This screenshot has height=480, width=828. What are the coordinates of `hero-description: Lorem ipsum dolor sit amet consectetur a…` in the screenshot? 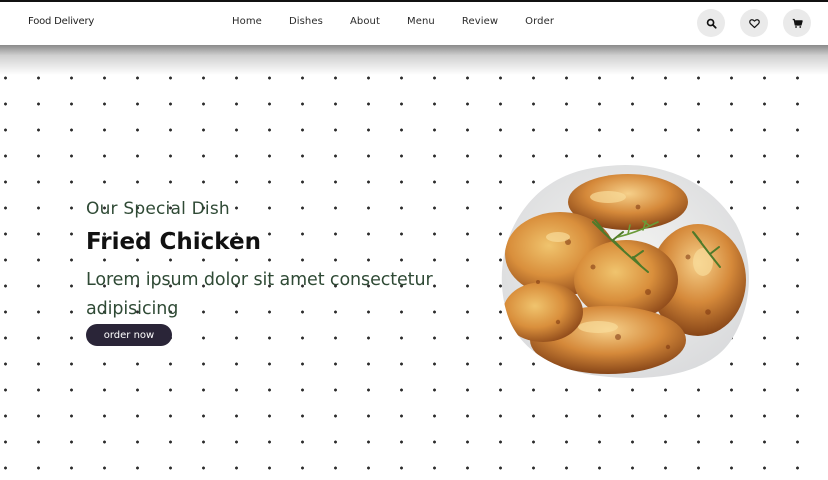 It's located at (259, 294).